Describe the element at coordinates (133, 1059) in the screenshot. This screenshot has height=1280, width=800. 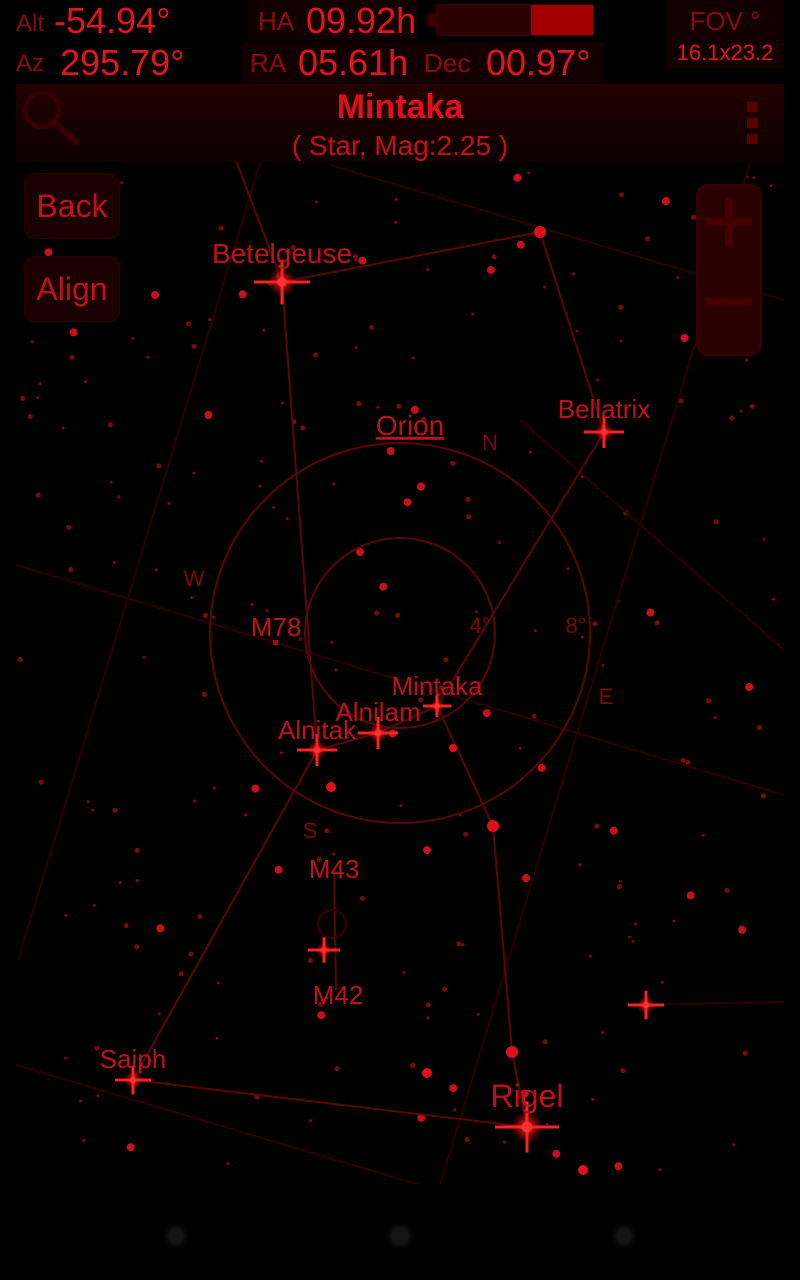
I see `label-saiph: Saiph` at that location.